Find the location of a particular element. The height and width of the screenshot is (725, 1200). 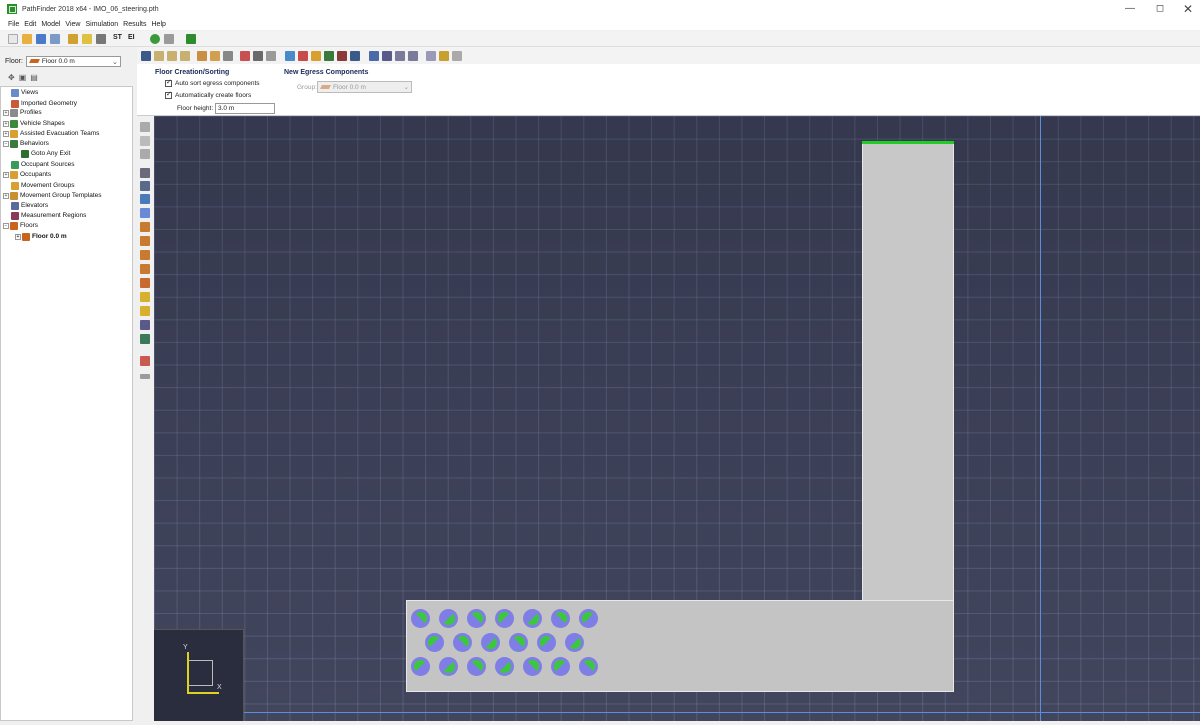

group-select: Floor 0.0 m ⌄ is located at coordinates (364, 87).